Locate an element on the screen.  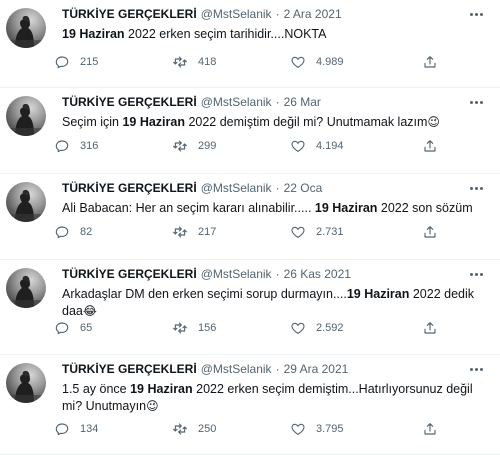
like-button: 2.731 is located at coordinates (349, 232).